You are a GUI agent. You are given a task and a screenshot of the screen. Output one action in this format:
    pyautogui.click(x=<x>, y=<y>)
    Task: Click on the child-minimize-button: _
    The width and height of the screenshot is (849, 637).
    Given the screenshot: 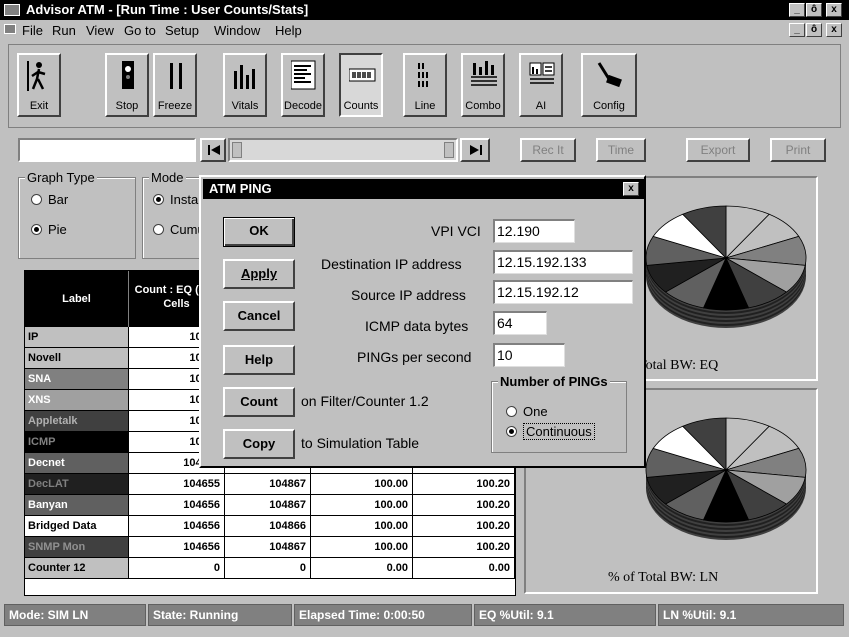 What is the action you would take?
    pyautogui.click(x=797, y=30)
    